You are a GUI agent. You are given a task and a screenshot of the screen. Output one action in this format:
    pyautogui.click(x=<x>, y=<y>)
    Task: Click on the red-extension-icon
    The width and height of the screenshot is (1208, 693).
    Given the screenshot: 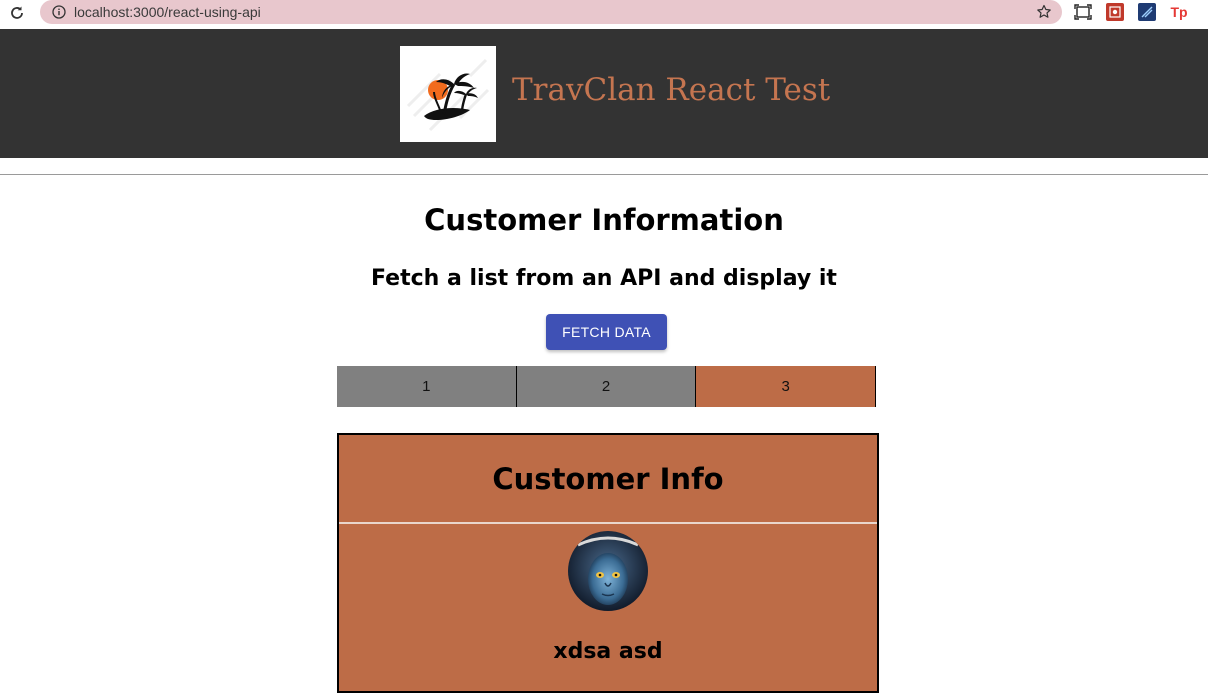 What is the action you would take?
    pyautogui.click(x=1115, y=12)
    